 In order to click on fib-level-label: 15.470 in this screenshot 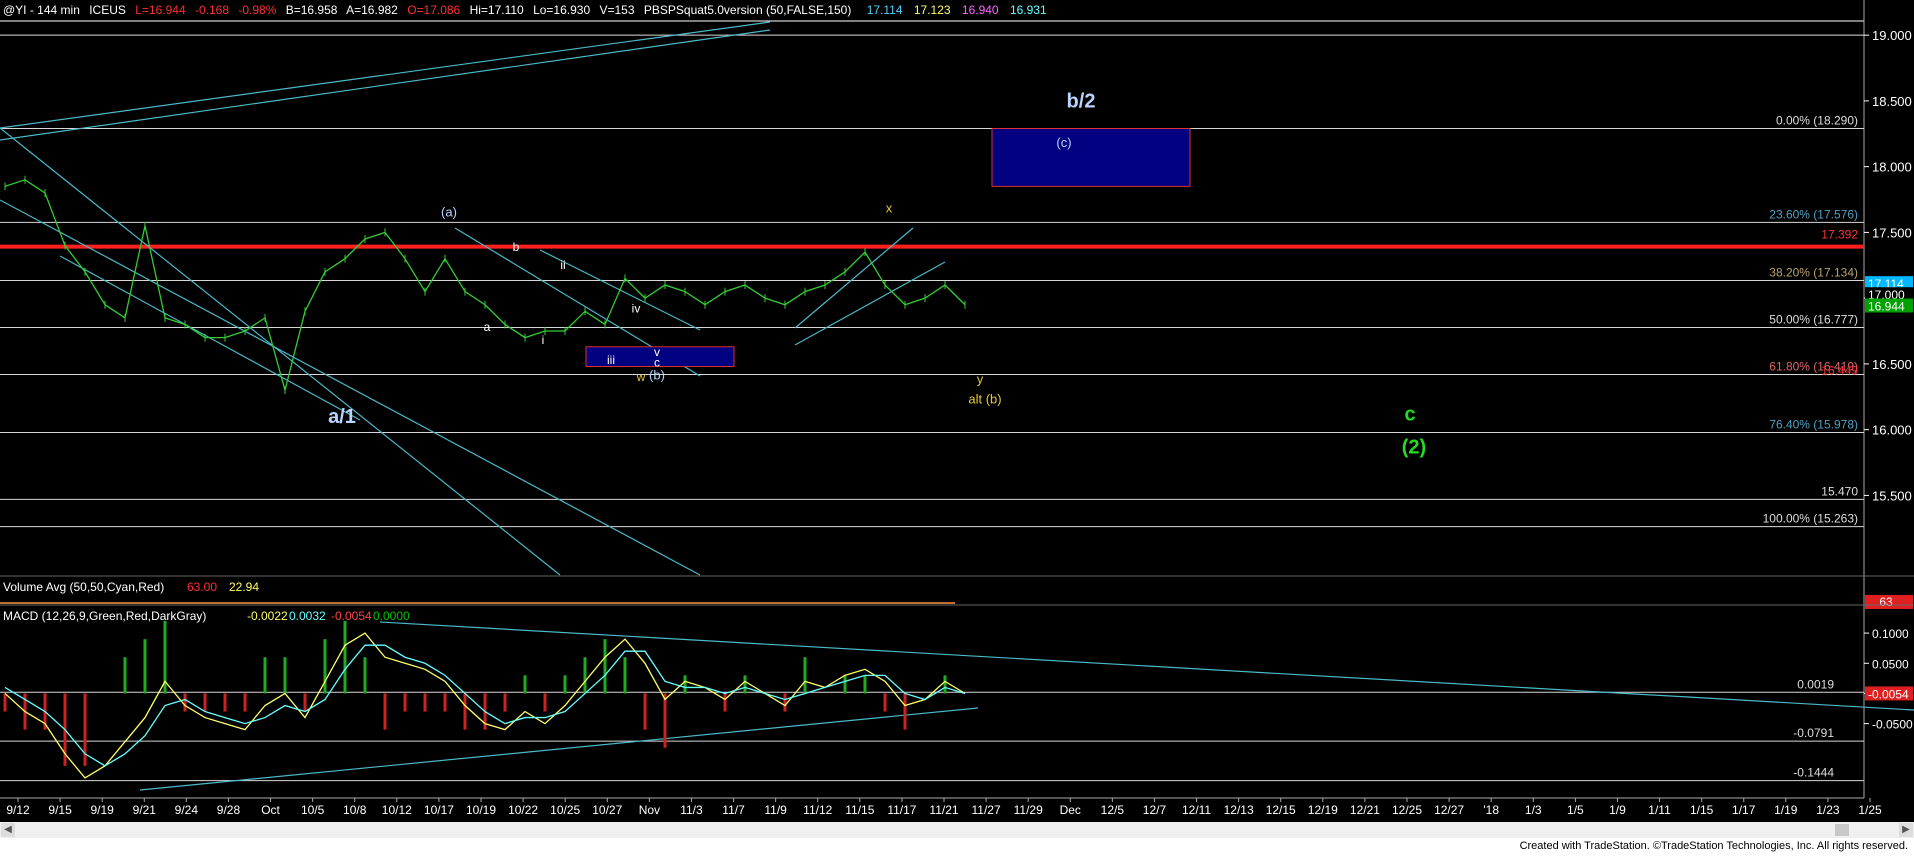, I will do `click(1839, 491)`.